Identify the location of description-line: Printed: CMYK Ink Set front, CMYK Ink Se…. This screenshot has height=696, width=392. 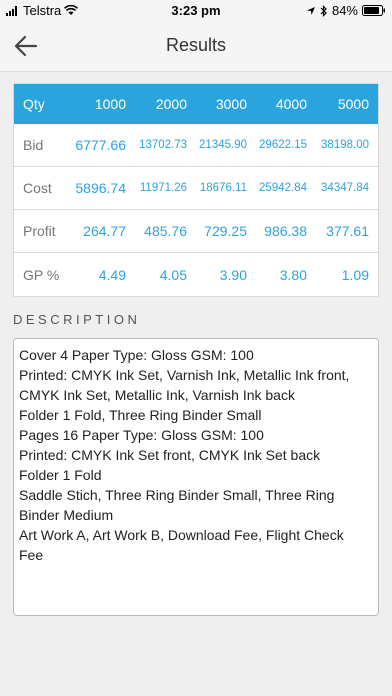
(170, 455).